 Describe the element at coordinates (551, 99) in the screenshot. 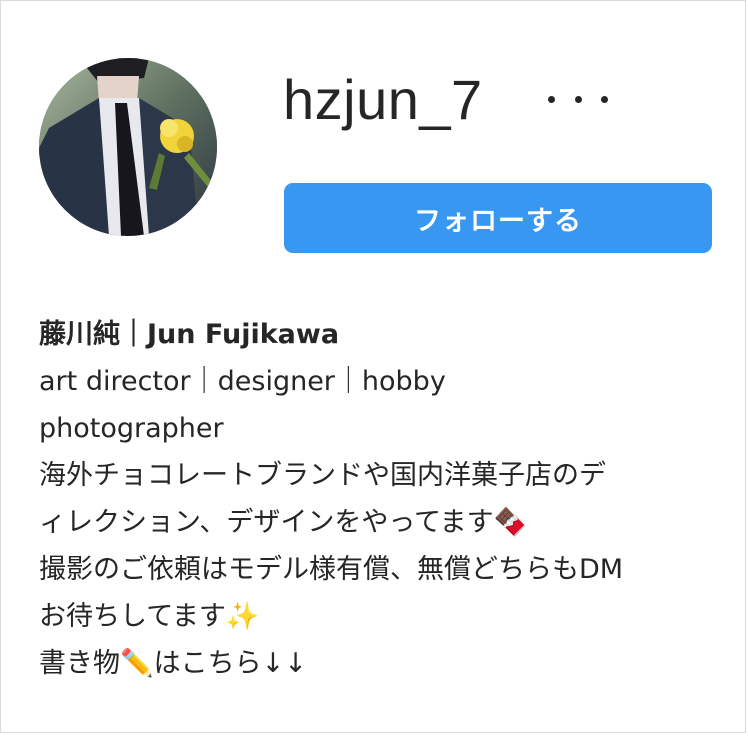

I see `more-horizontal-icon` at that location.